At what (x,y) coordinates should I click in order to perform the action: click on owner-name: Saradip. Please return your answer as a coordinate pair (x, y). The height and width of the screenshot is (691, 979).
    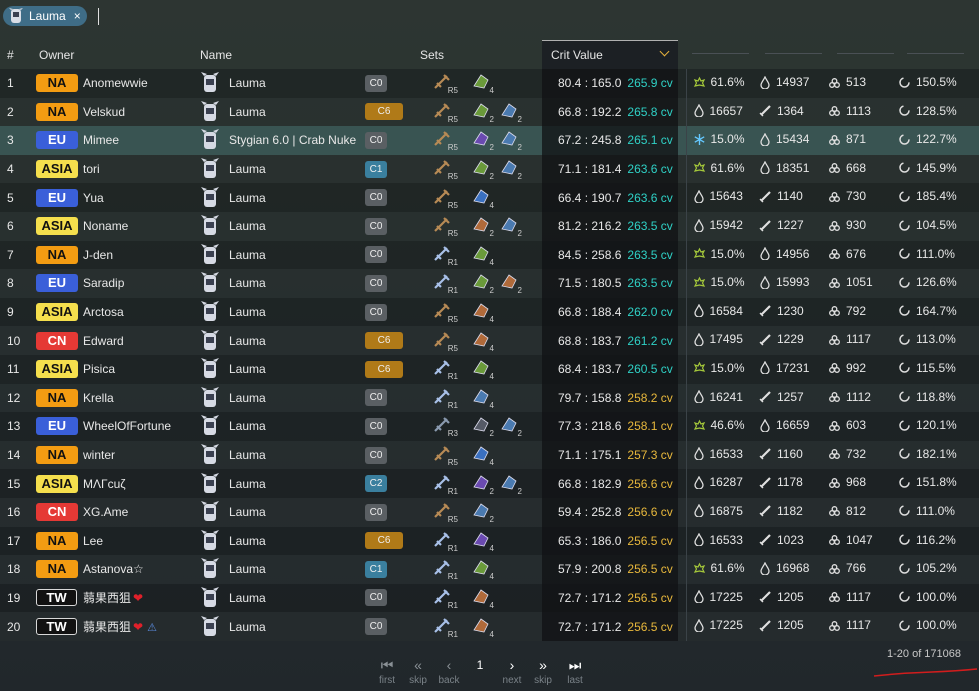
    Looking at the image, I should click on (103, 283).